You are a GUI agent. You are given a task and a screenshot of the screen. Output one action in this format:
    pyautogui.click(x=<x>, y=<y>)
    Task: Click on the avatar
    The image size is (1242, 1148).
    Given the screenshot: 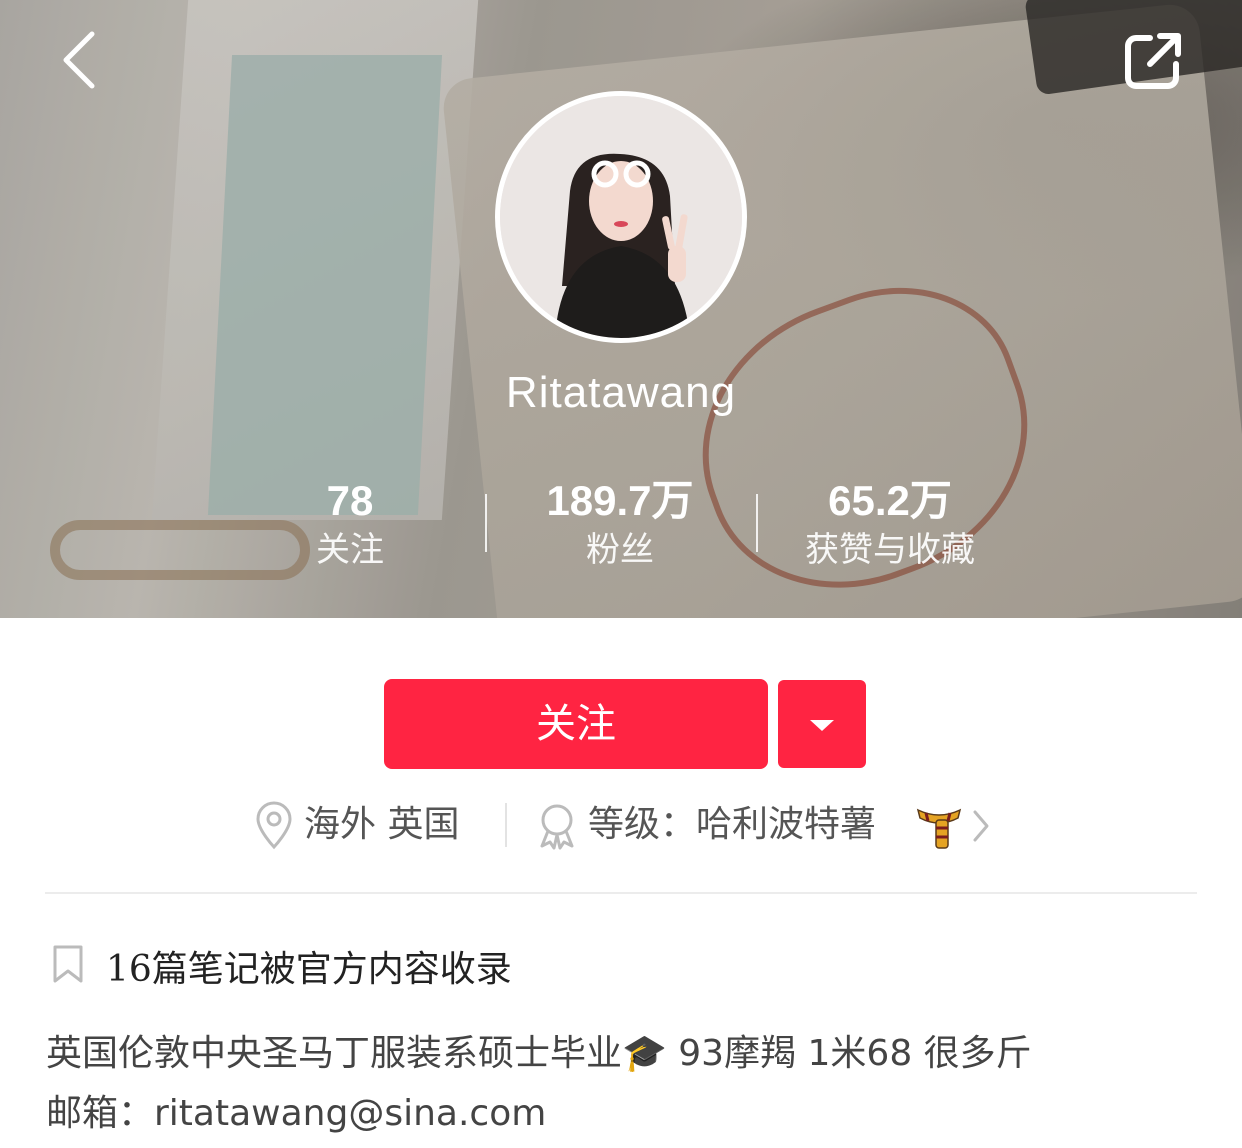 What is the action you would take?
    pyautogui.click(x=621, y=217)
    